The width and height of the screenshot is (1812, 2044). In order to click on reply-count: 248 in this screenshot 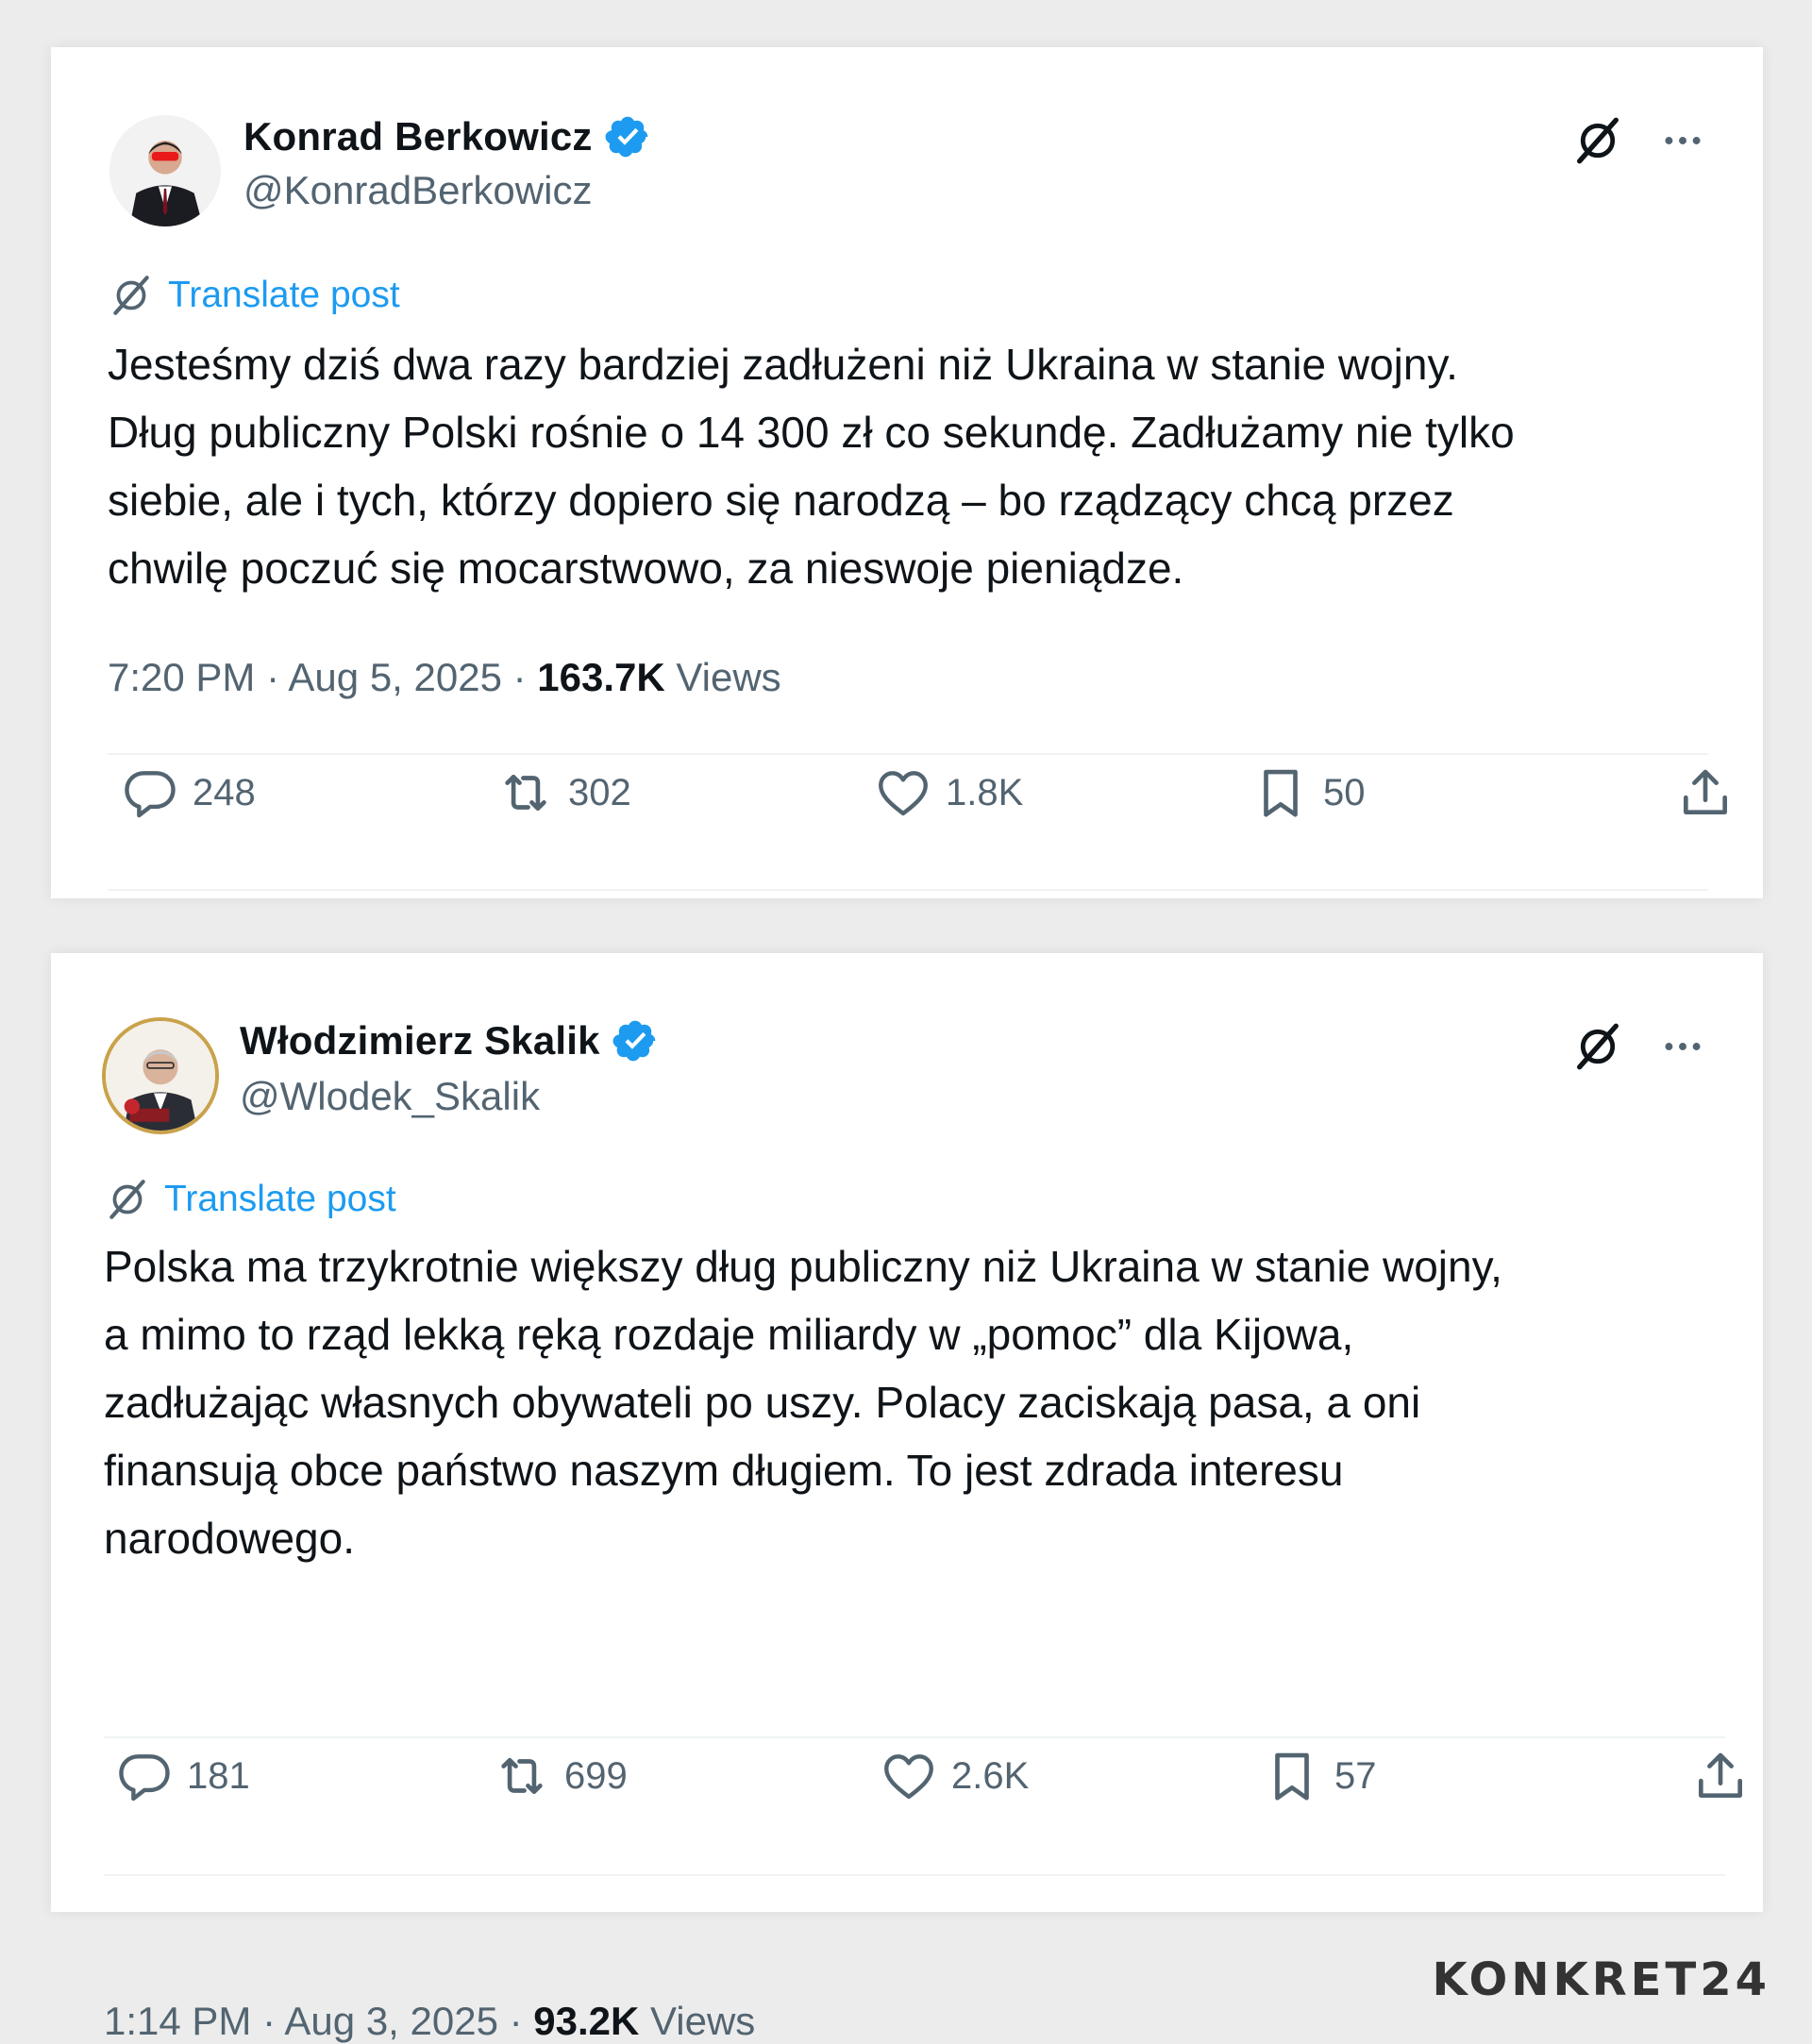, I will do `click(225, 792)`.